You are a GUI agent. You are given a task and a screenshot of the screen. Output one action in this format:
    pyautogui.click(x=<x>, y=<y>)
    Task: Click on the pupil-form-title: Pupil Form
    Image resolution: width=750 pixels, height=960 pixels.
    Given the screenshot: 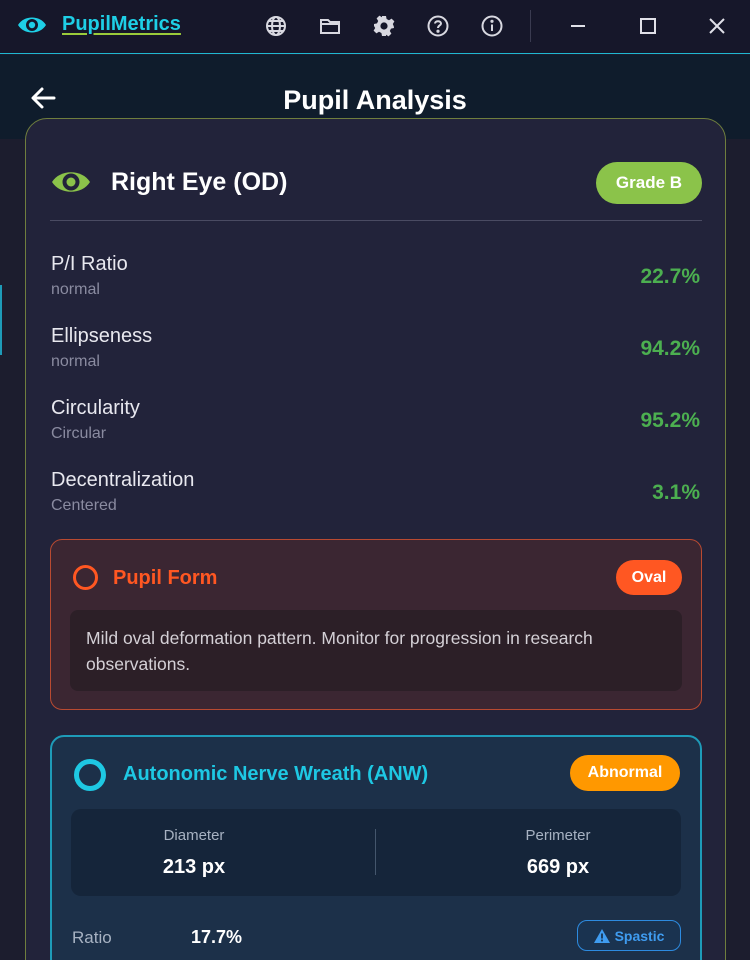 What is the action you would take?
    pyautogui.click(x=165, y=578)
    